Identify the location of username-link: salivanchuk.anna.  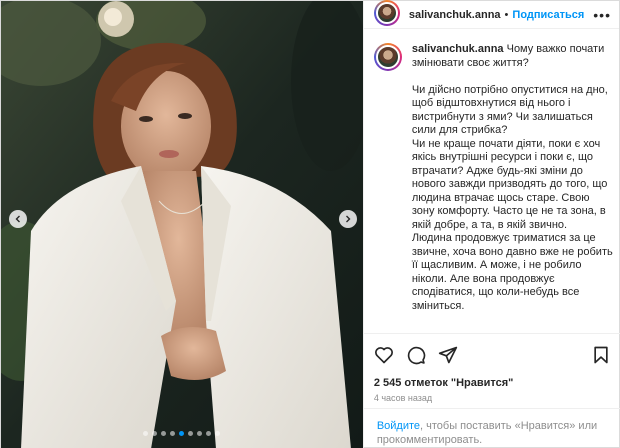
(455, 15).